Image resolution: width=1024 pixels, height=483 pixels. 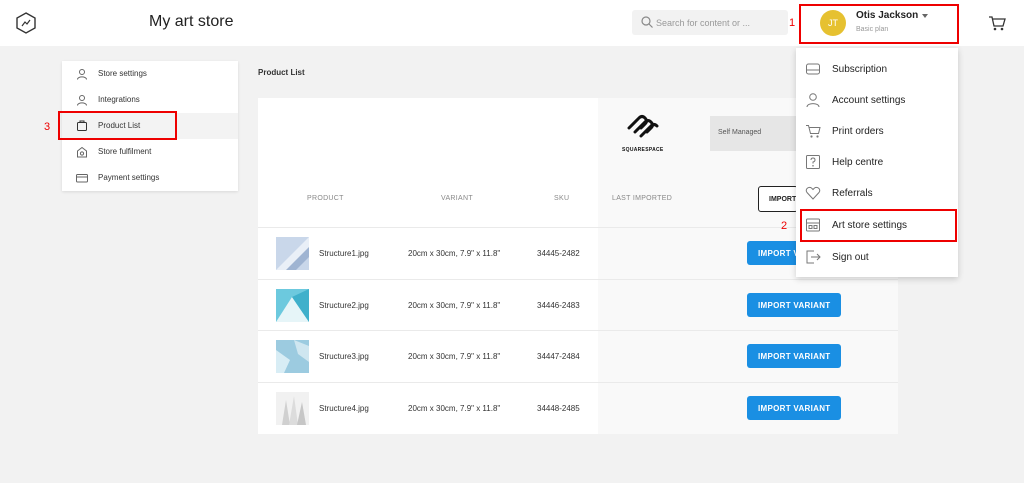 What do you see at coordinates (740, 132) in the screenshot?
I see `self-managed-label: Self Managed` at bounding box center [740, 132].